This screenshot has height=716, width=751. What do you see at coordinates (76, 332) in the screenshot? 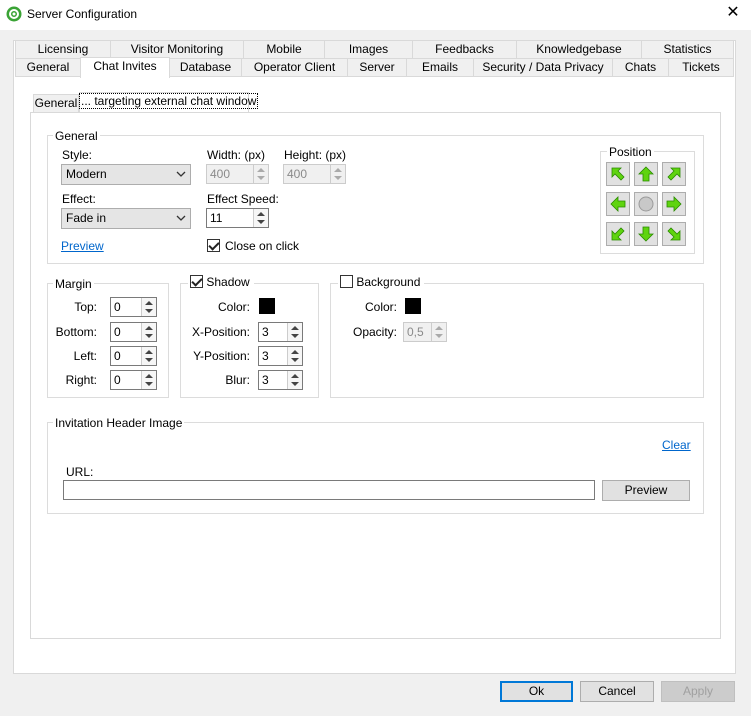
I see `margin-bottom-label: Bottom:` at bounding box center [76, 332].